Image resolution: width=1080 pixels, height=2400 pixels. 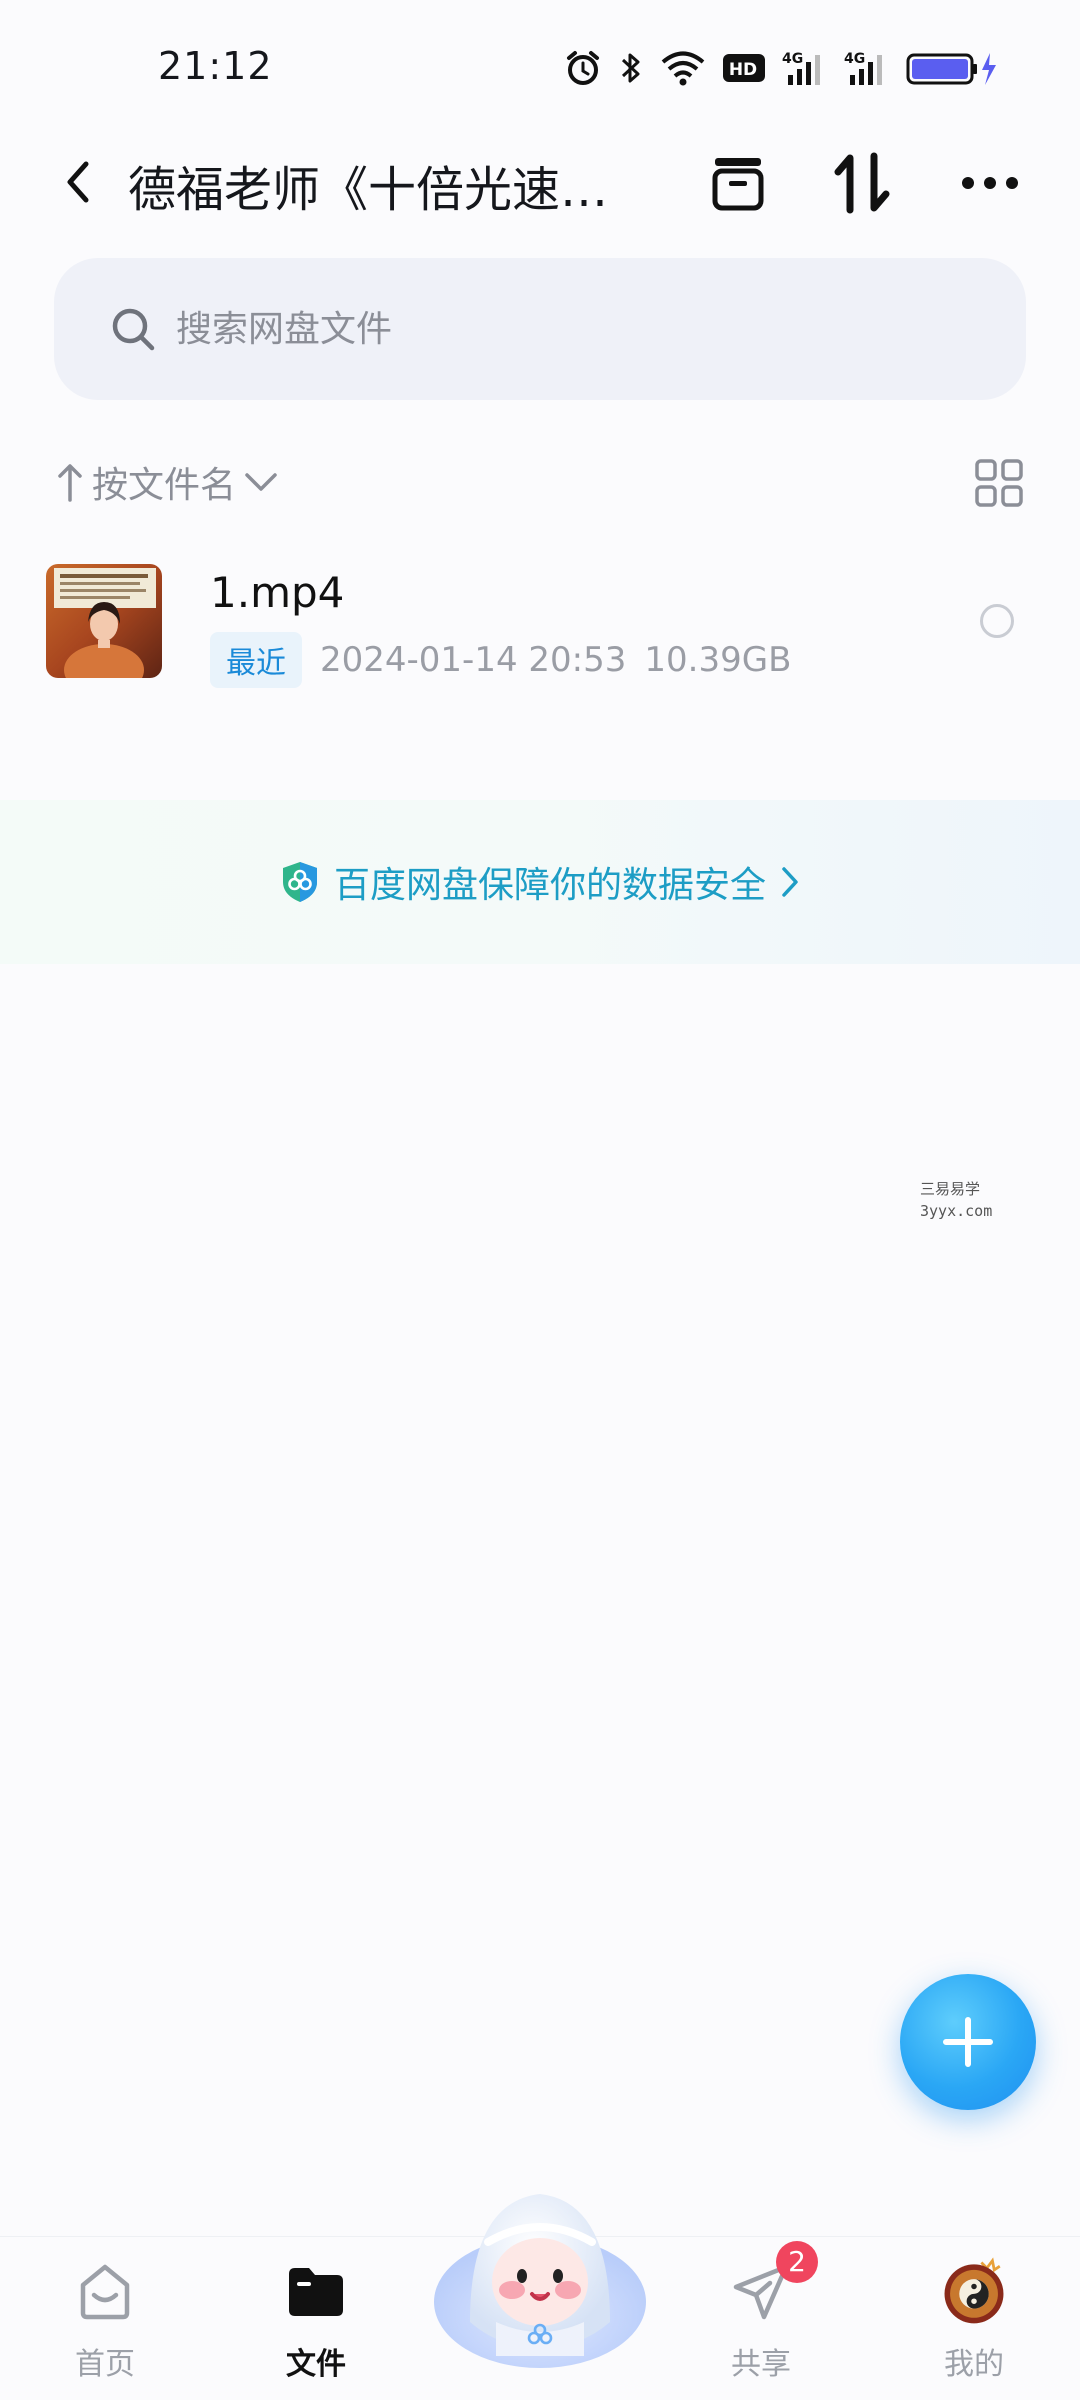 I want to click on sort-selector: 按文件名, so click(x=167, y=482).